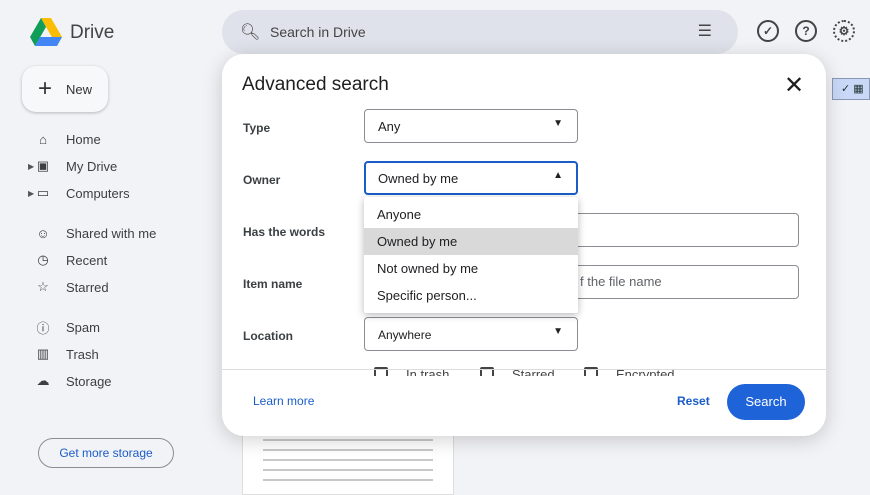 This screenshot has width=870, height=495. What do you see at coordinates (65, 89) in the screenshot?
I see `new-button: + New` at bounding box center [65, 89].